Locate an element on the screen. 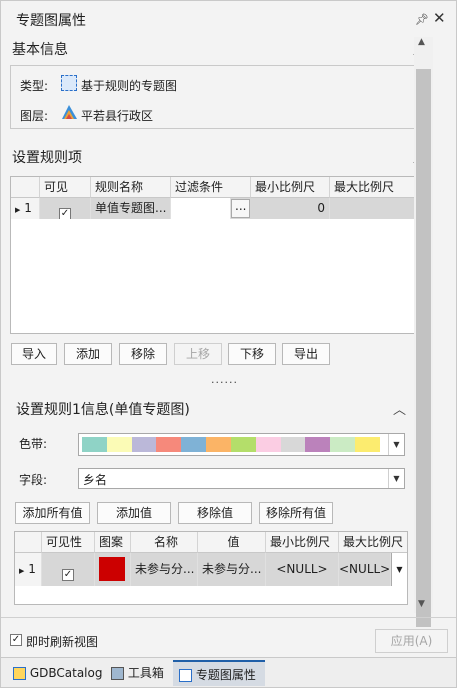 This screenshot has width=457, height=688. type-value: 基于规则的专题图 is located at coordinates (129, 86).